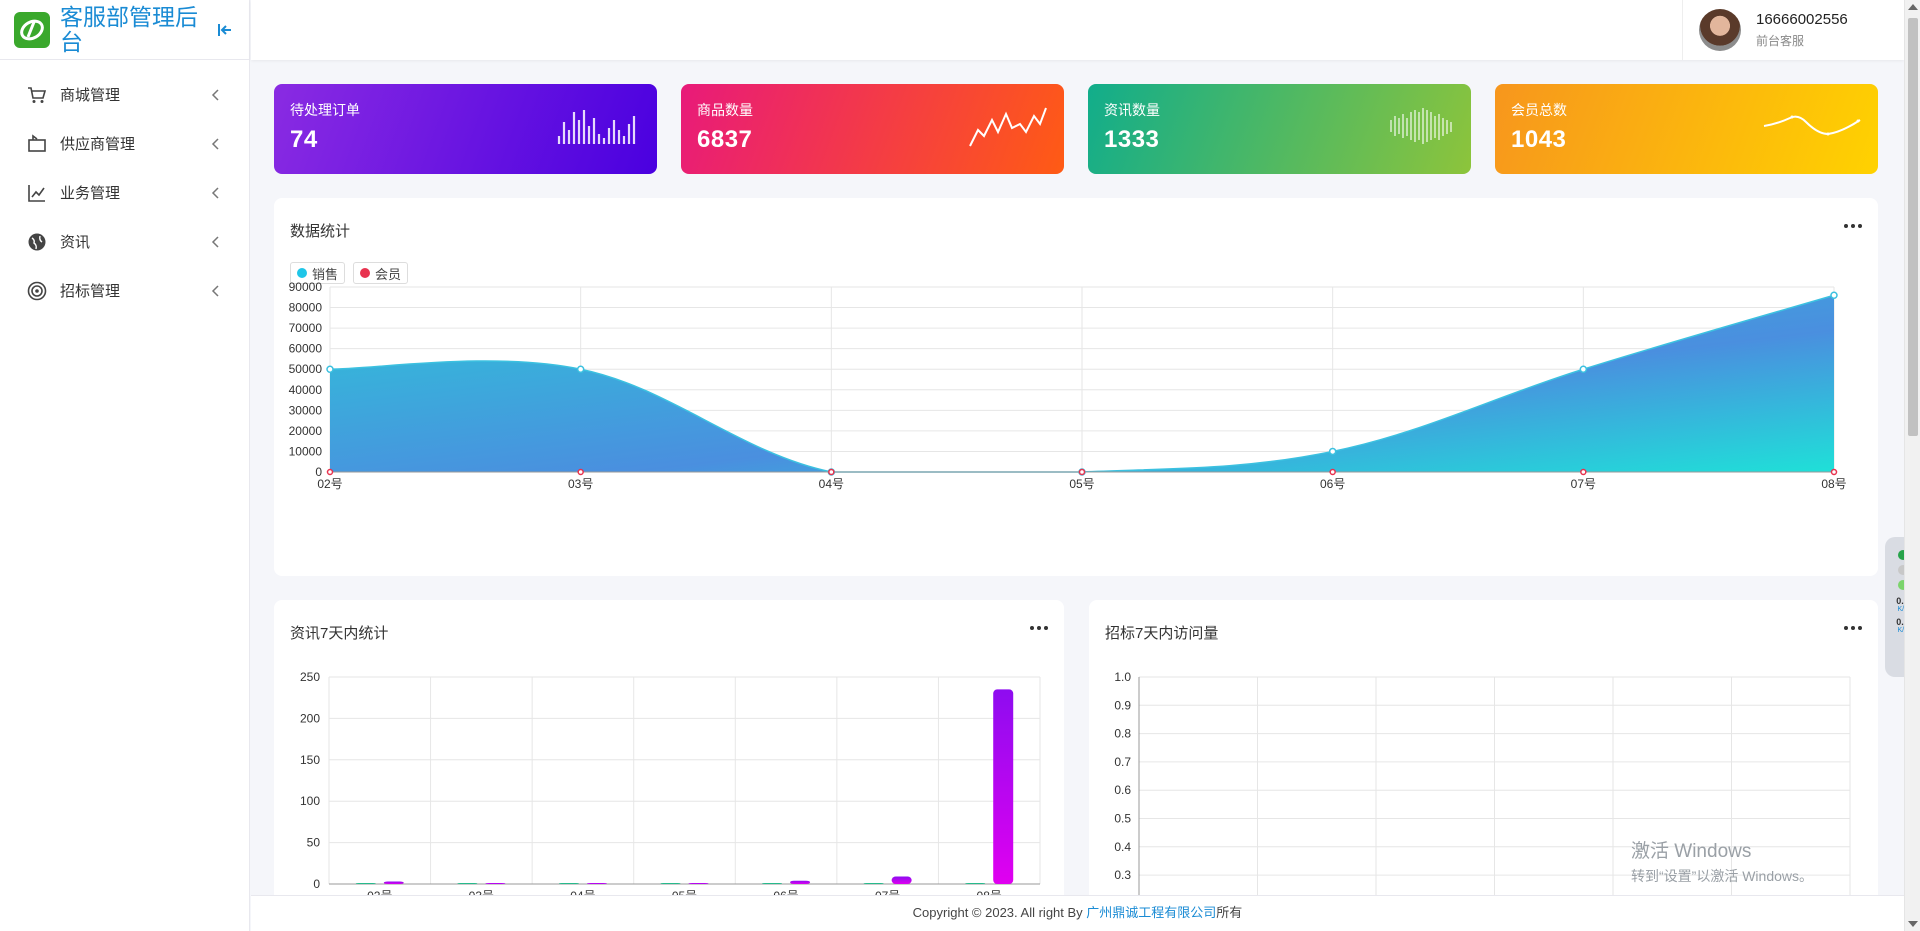 This screenshot has width=1920, height=931. Describe the element at coordinates (1583, 484) in the screenshot. I see `x-tick-label: 07号` at that location.